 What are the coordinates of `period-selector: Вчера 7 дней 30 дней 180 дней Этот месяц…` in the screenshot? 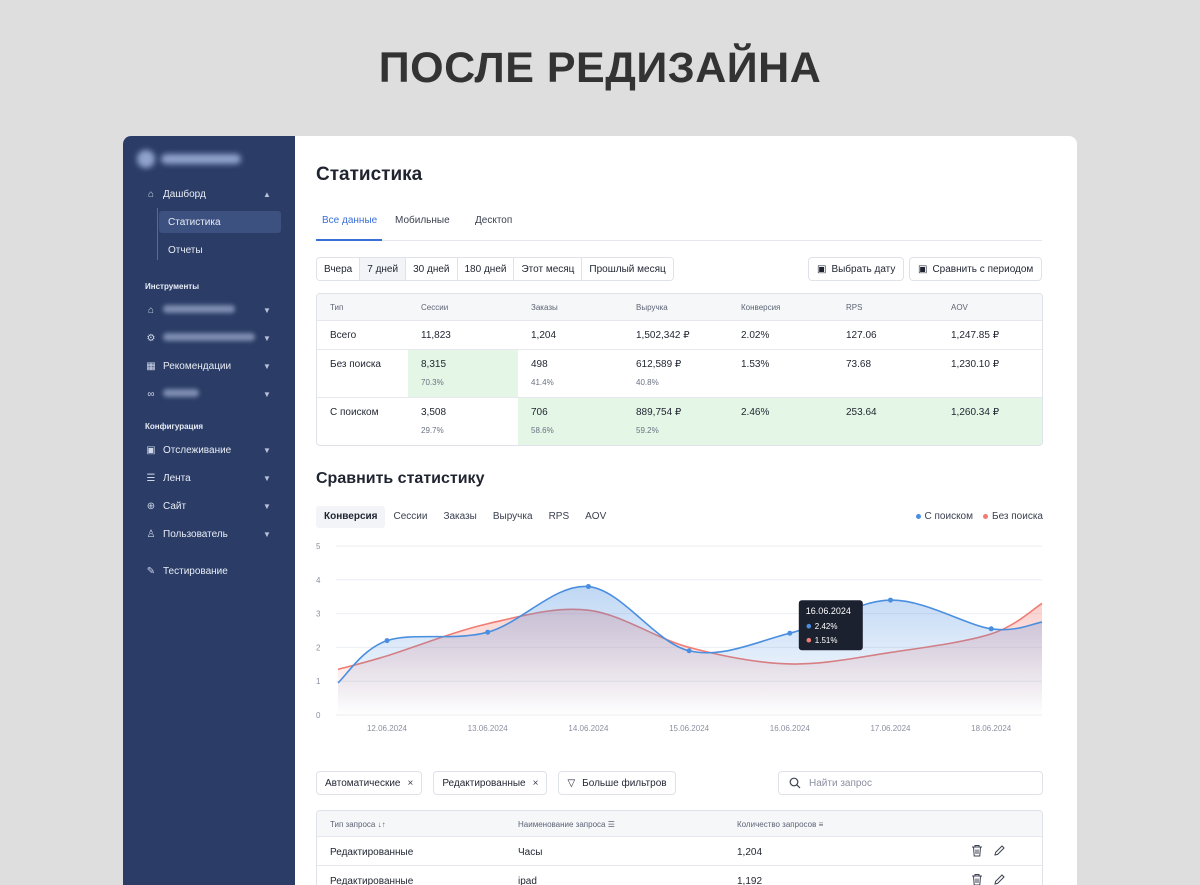 It's located at (495, 269).